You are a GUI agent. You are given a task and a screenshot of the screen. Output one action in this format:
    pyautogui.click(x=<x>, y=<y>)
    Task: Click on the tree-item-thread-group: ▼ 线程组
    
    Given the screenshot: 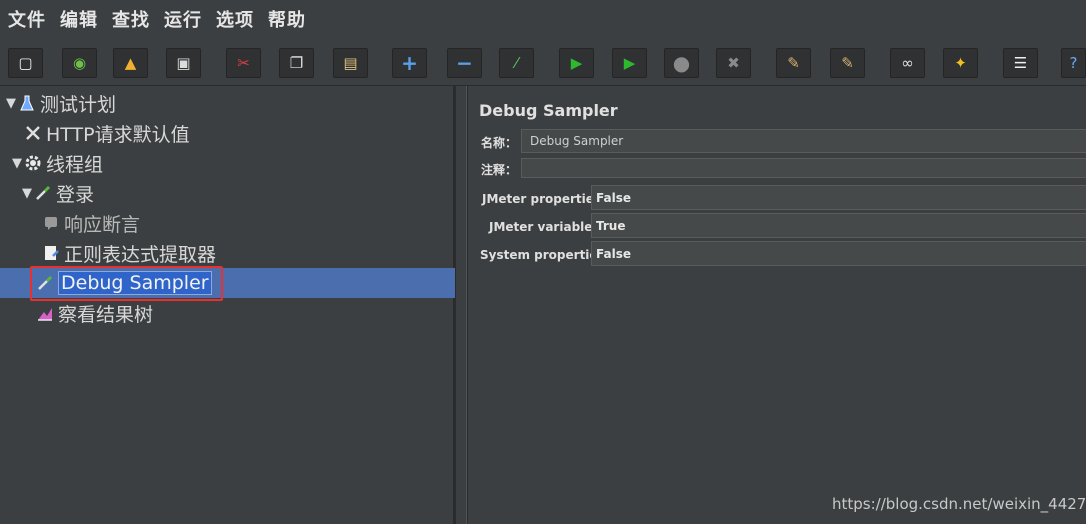 What is the action you would take?
    pyautogui.click(x=57, y=163)
    